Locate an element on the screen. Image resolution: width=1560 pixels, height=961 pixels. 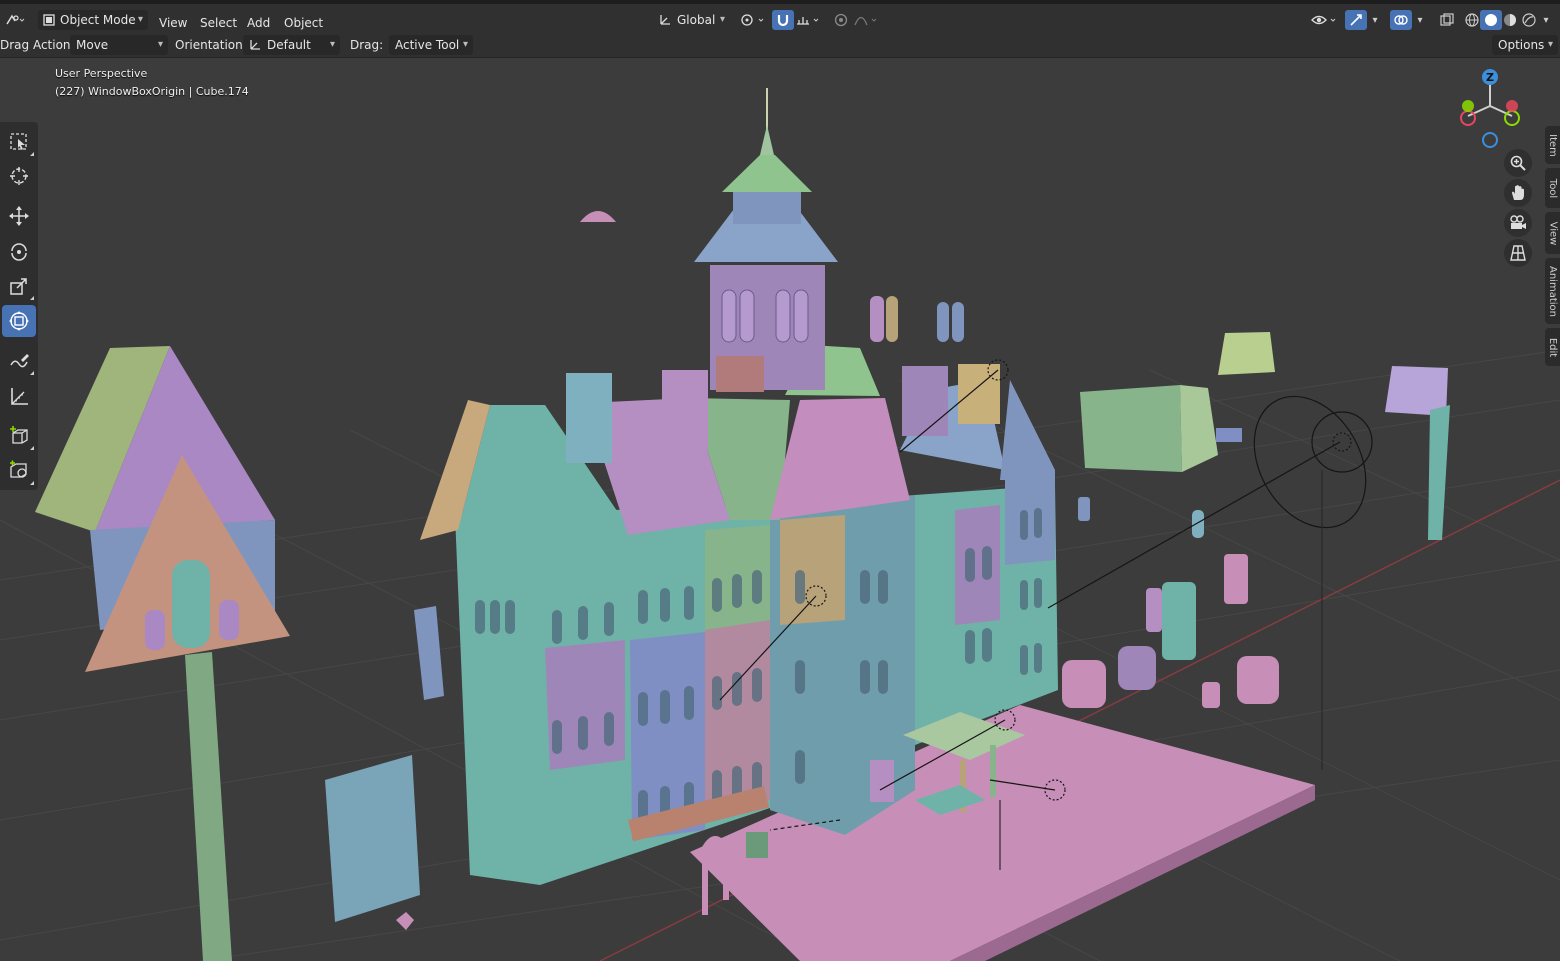
object-mode-icon is located at coordinates (49, 20).